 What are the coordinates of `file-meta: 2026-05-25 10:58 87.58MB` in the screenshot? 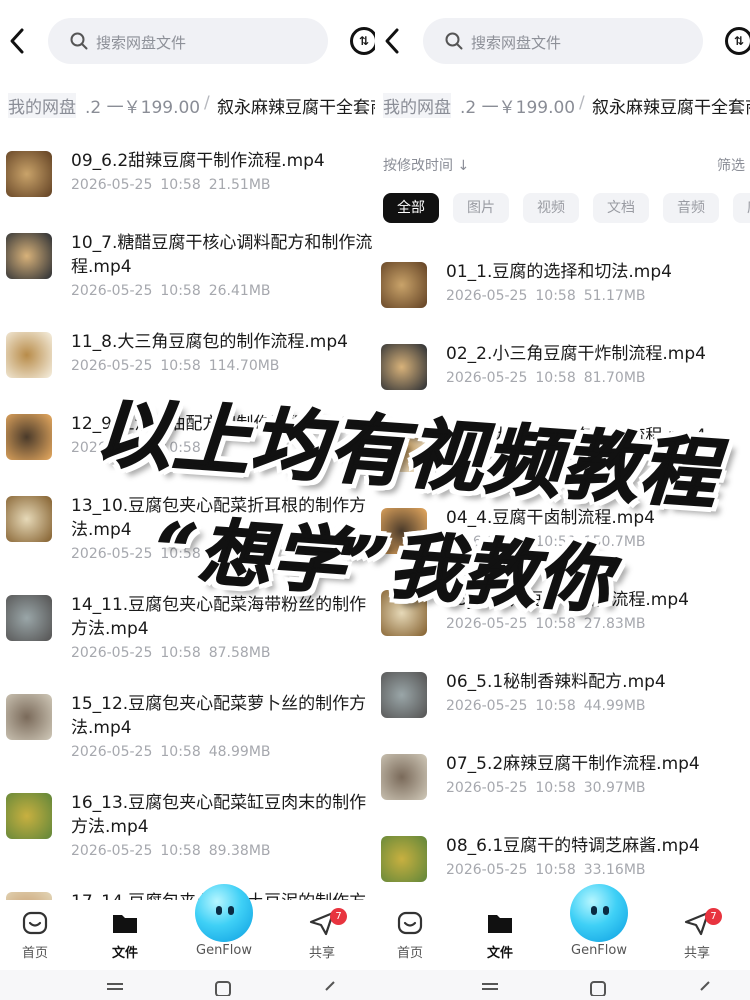 It's located at (175, 653).